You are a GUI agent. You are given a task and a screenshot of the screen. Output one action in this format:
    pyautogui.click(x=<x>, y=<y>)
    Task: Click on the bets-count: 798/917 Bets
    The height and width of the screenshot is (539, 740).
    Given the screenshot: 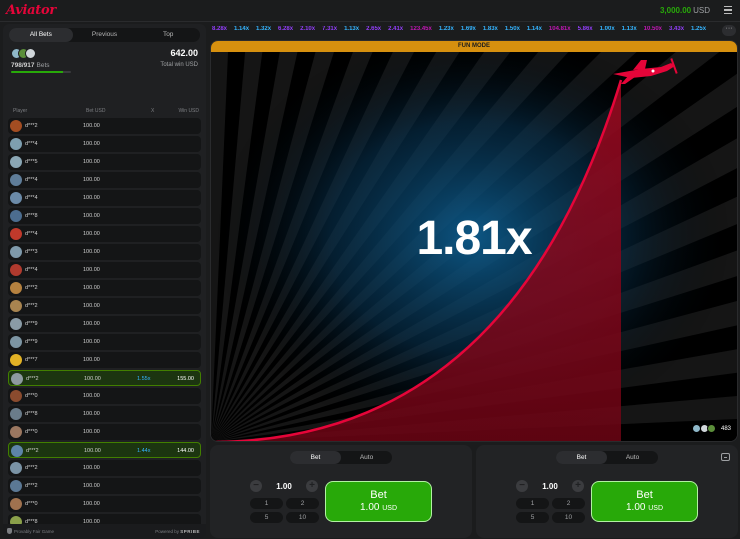 What is the action you would take?
    pyautogui.click(x=30, y=65)
    